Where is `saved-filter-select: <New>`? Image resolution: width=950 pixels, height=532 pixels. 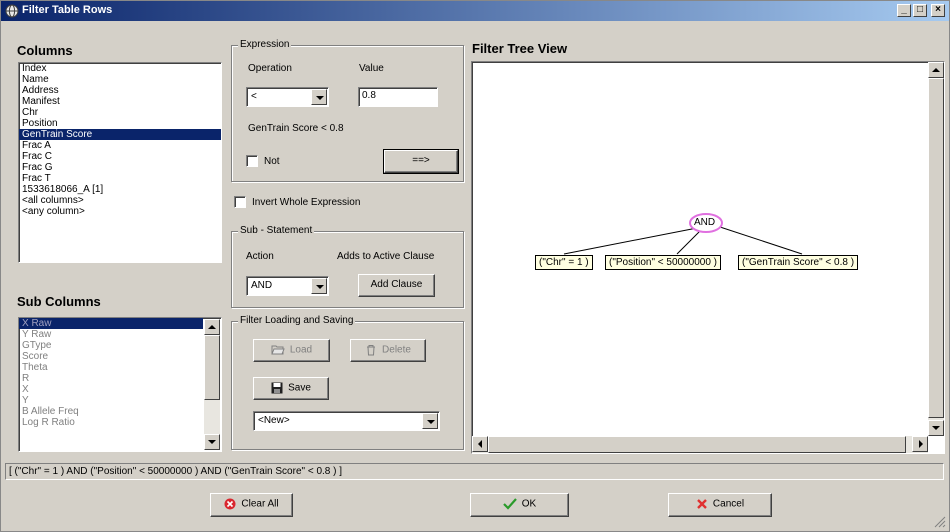
saved-filter-select: <New> is located at coordinates (346, 421).